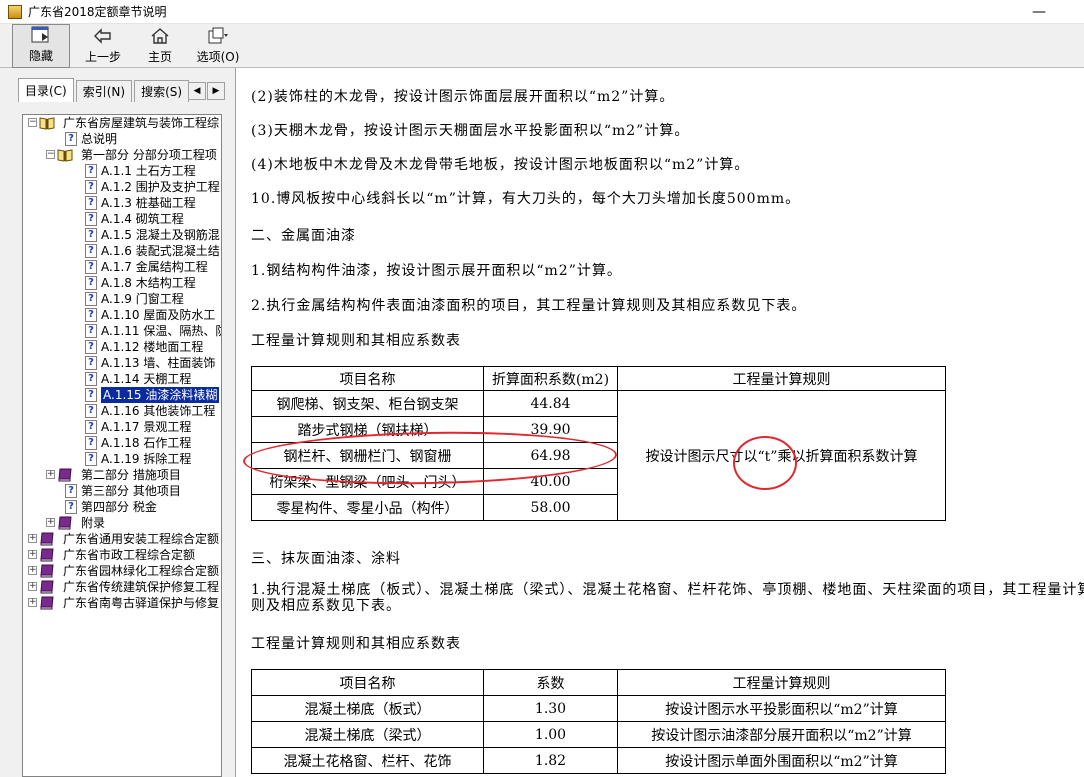 The height and width of the screenshot is (777, 1084). I want to click on tree-item: + 广东省园林绿化工程综合定额, so click(122, 571).